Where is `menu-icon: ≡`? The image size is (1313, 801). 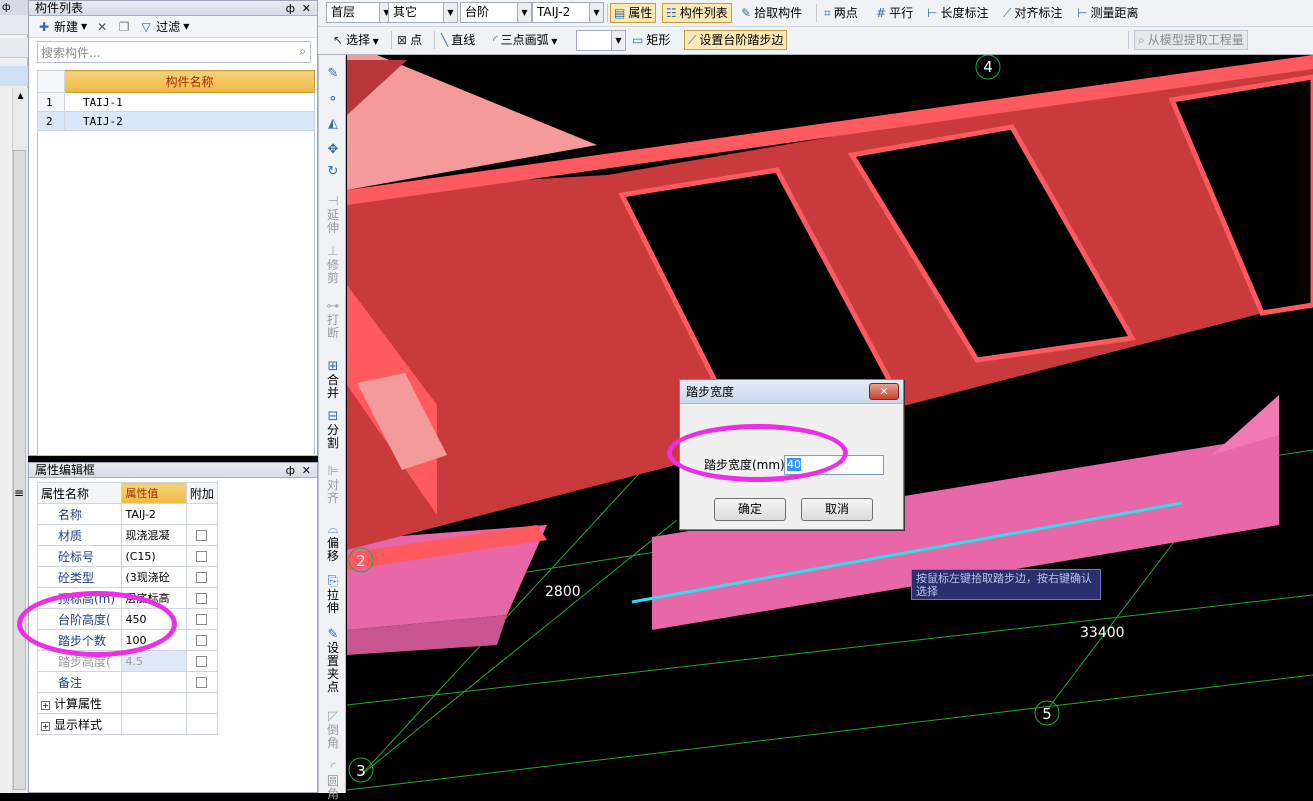
menu-icon: ≡ is located at coordinates (19, 493).